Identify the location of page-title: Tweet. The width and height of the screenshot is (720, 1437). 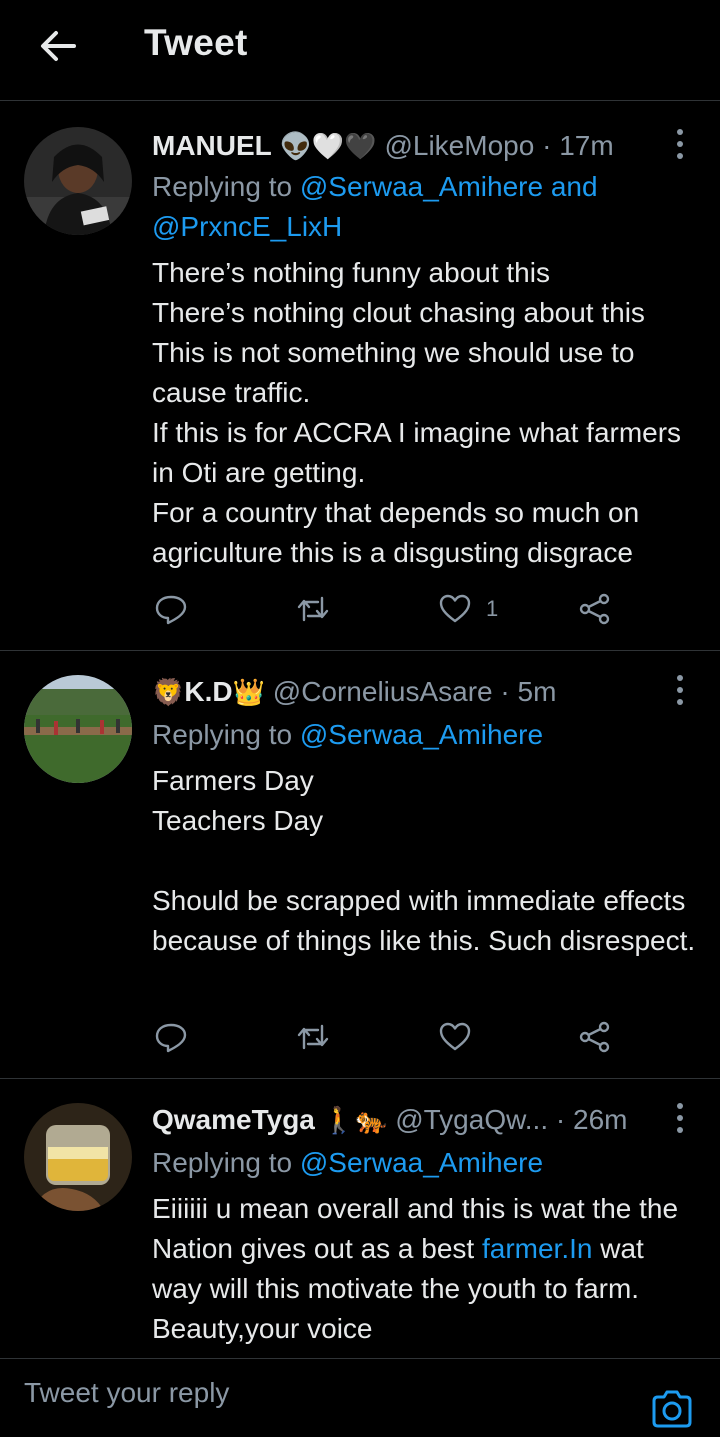
(196, 42).